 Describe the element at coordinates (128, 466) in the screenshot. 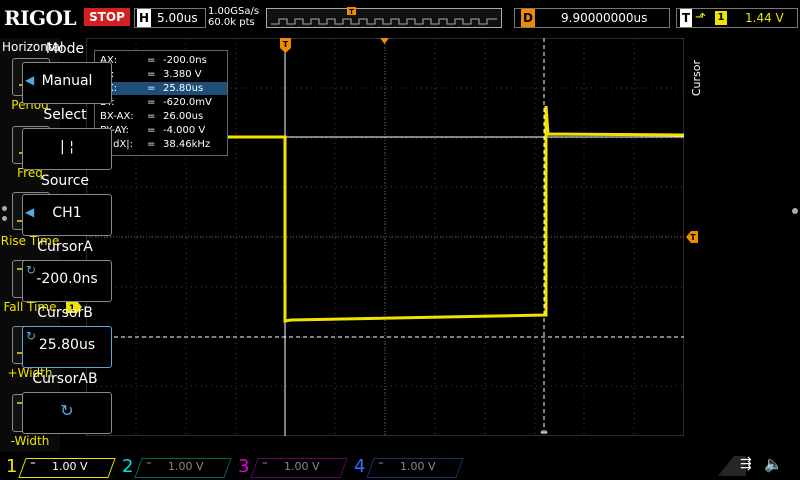

I see `channel-number: 2` at that location.